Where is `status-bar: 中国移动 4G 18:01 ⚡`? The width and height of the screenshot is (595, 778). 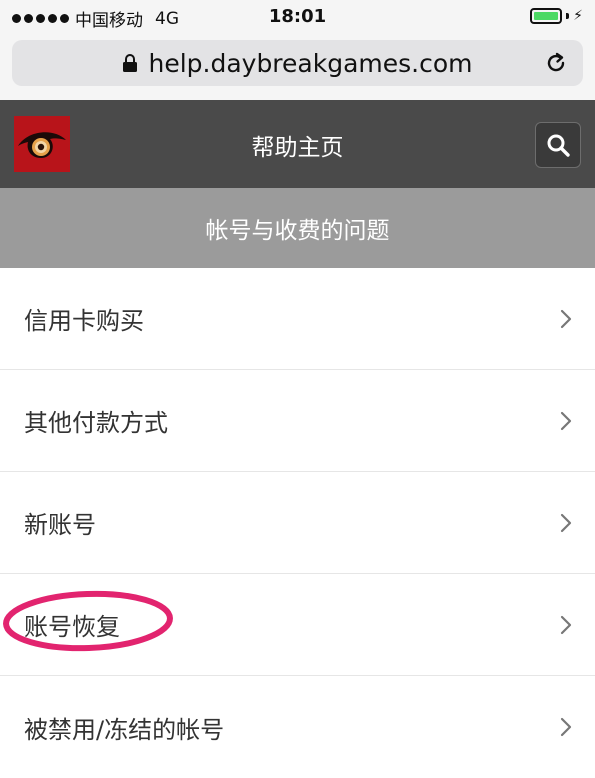 status-bar: 中国移动 4G 18:01 ⚡ is located at coordinates (297, 17).